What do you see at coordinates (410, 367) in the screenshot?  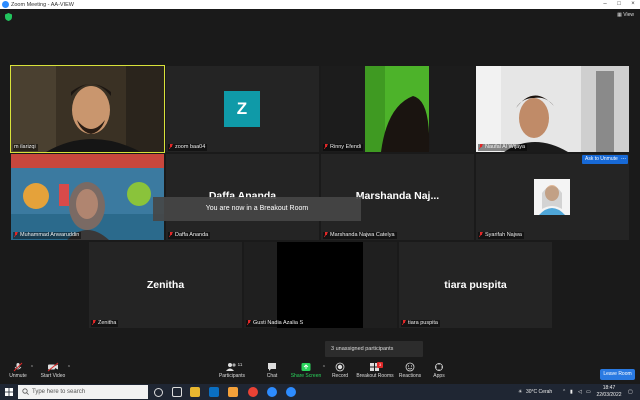 I see `reactions-icon` at bounding box center [410, 367].